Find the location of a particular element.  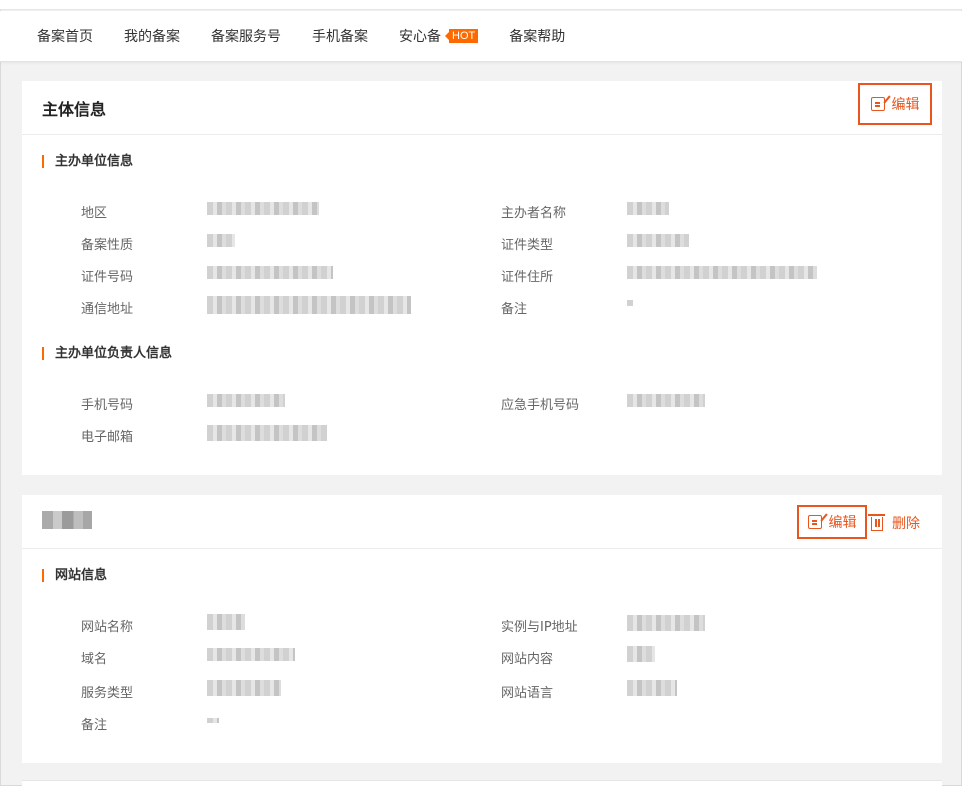

field-label-site-name: 网站名称 is located at coordinates (107, 627).